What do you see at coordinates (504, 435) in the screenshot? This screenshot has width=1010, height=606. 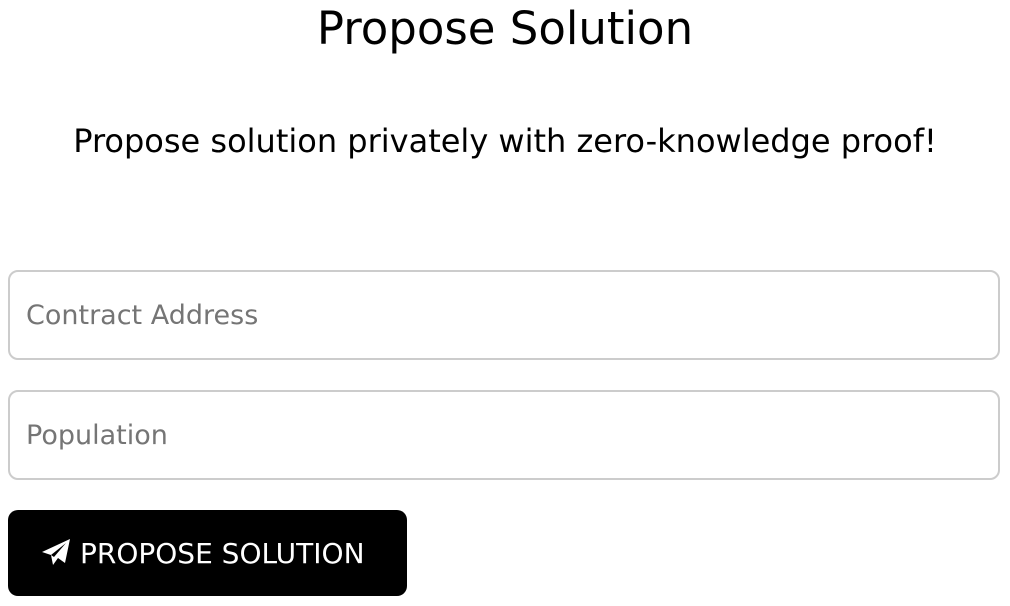 I see `population-input` at bounding box center [504, 435].